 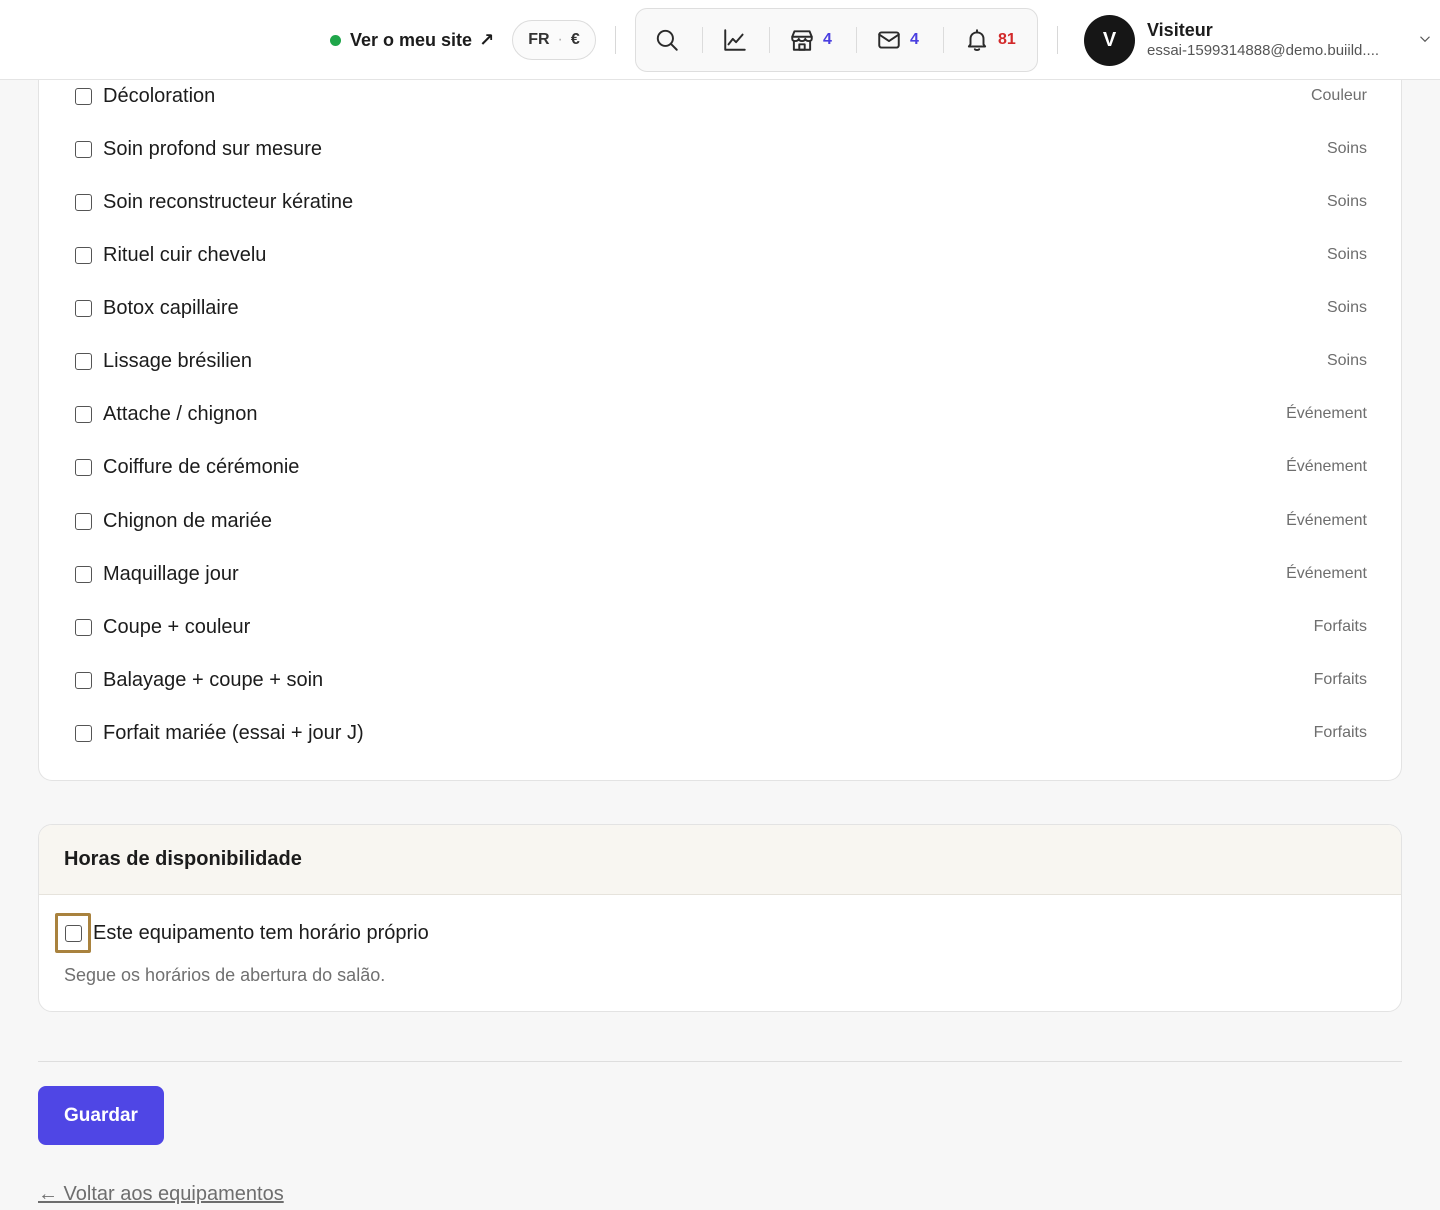 I want to click on service-checkbox-item: Forfait mariée (essai + jour J), so click(x=219, y=733).